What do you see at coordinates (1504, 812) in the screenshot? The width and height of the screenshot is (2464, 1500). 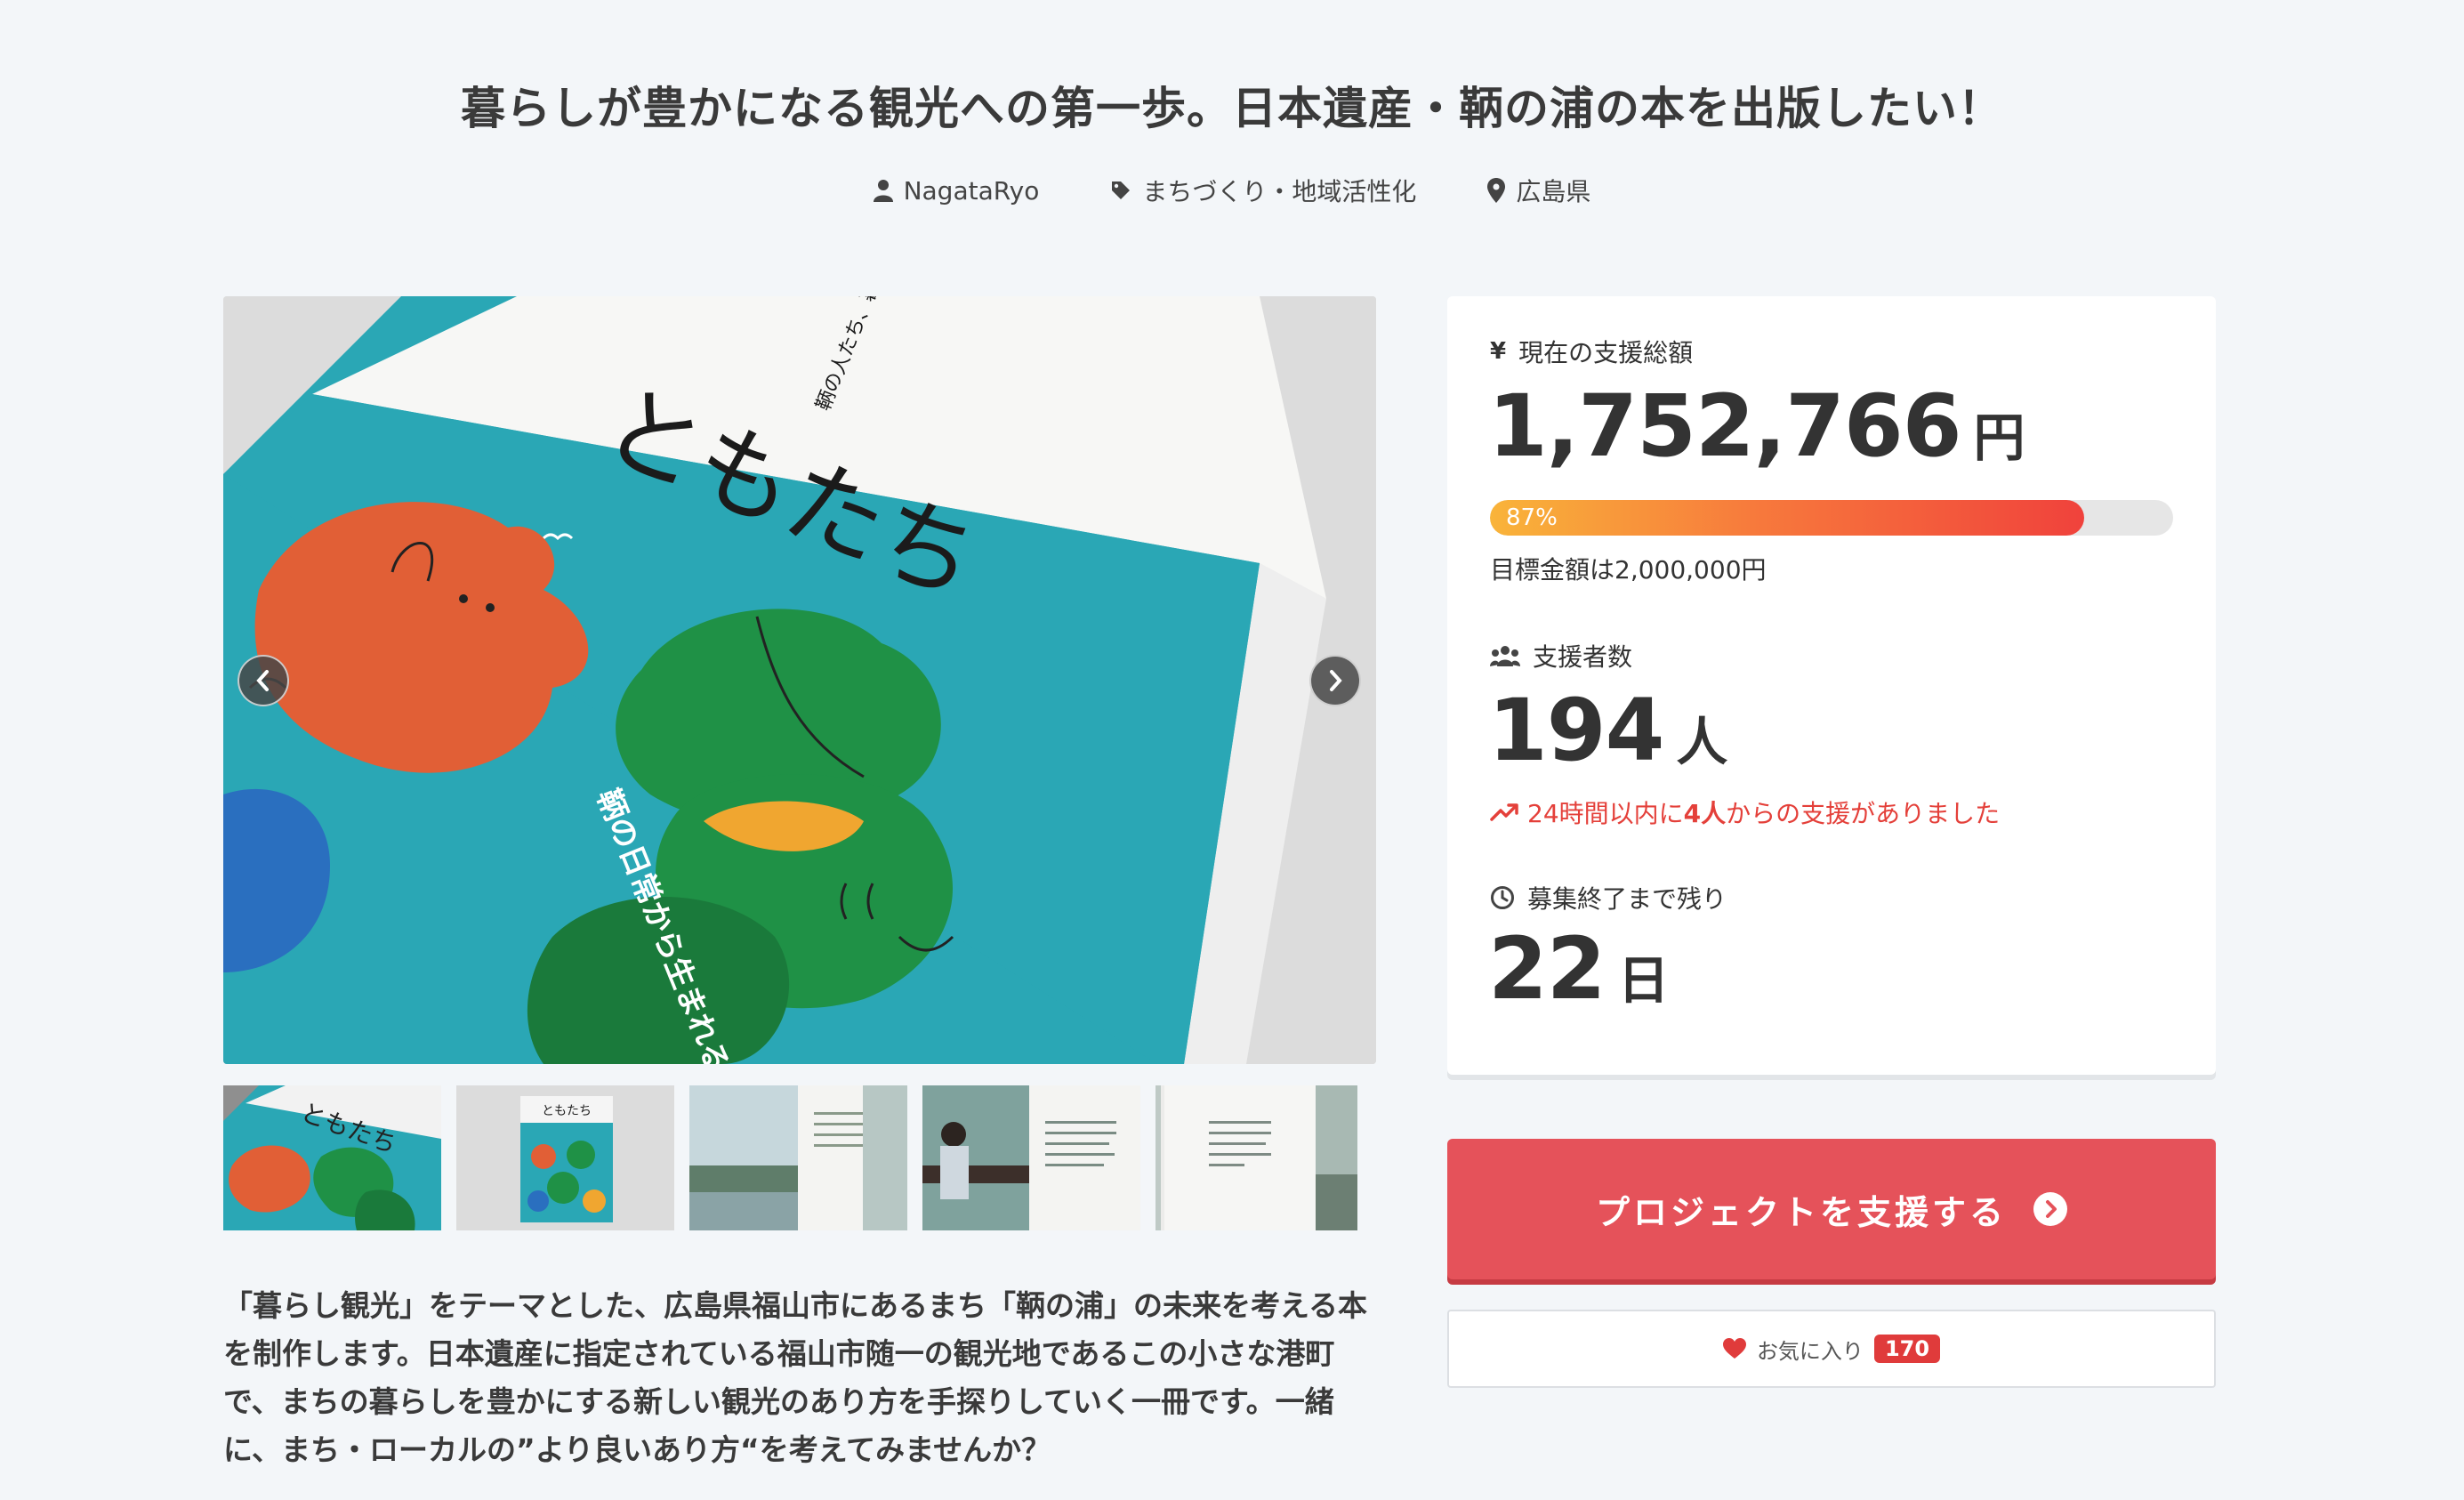 I see `trending-up-icon` at bounding box center [1504, 812].